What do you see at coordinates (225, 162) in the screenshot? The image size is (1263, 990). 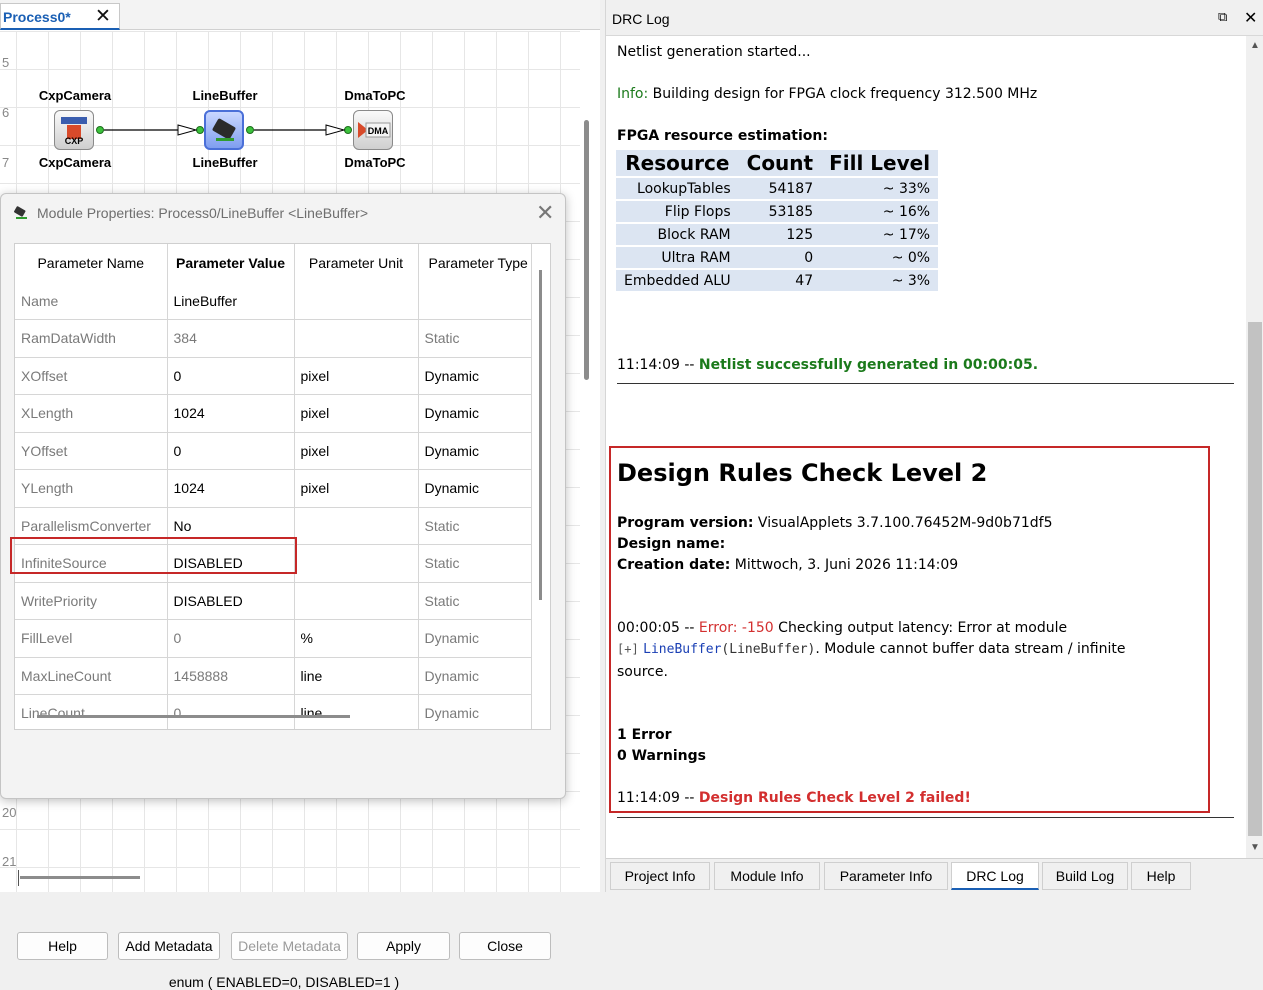 I see `module-label-bottom: LineBuffer` at bounding box center [225, 162].